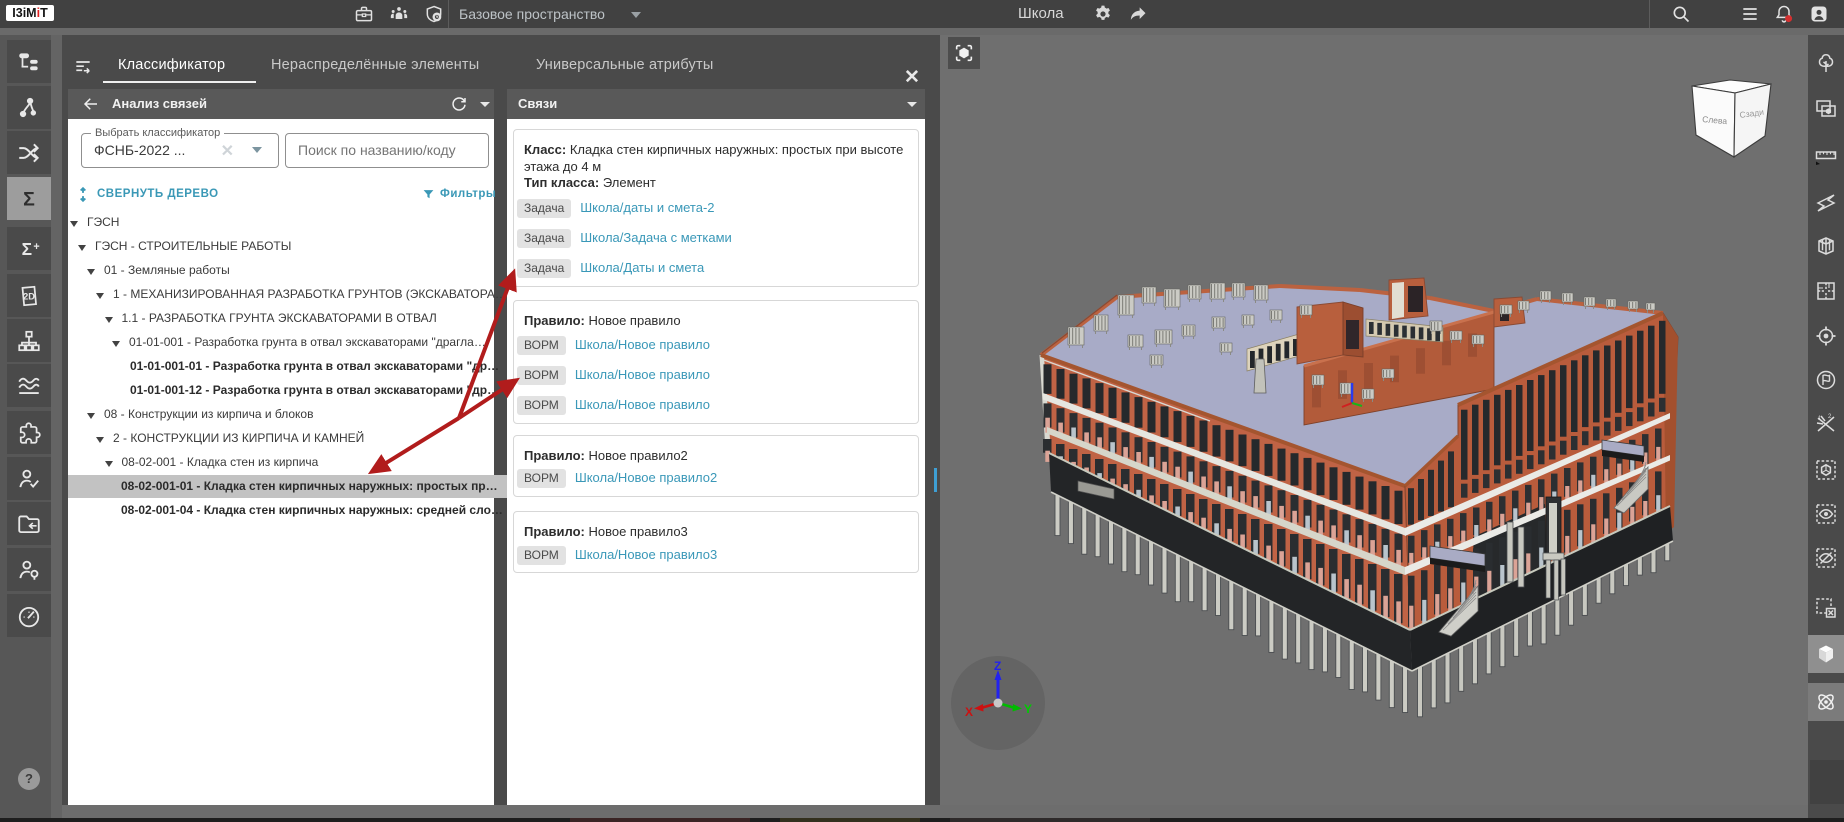  What do you see at coordinates (997, 666) in the screenshot?
I see `svg-text: Z` at bounding box center [997, 666].